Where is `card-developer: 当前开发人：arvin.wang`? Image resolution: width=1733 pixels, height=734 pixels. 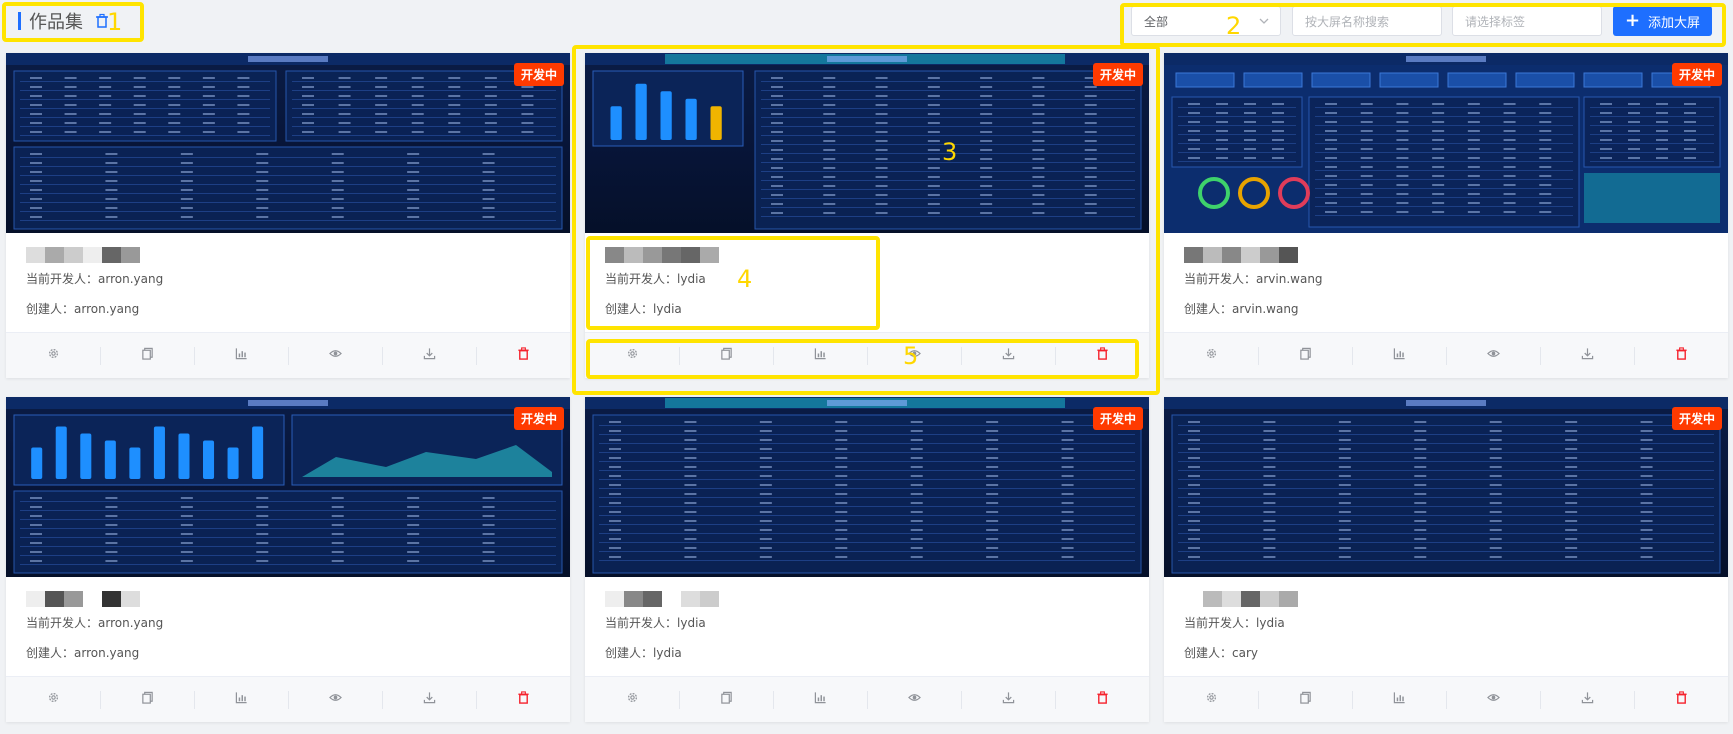 card-developer: 当前开发人：arvin.wang is located at coordinates (1253, 278).